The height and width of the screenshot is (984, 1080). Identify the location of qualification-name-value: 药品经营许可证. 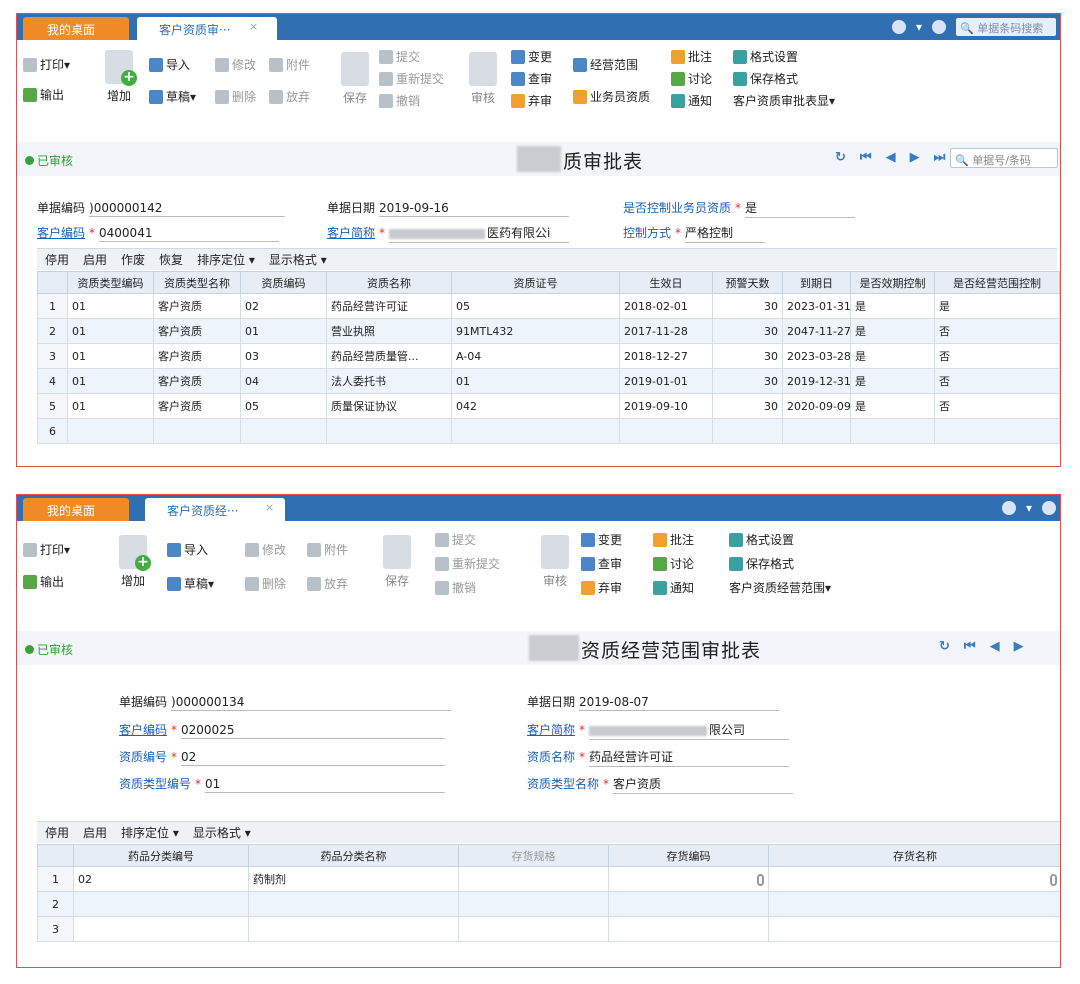
(689, 757).